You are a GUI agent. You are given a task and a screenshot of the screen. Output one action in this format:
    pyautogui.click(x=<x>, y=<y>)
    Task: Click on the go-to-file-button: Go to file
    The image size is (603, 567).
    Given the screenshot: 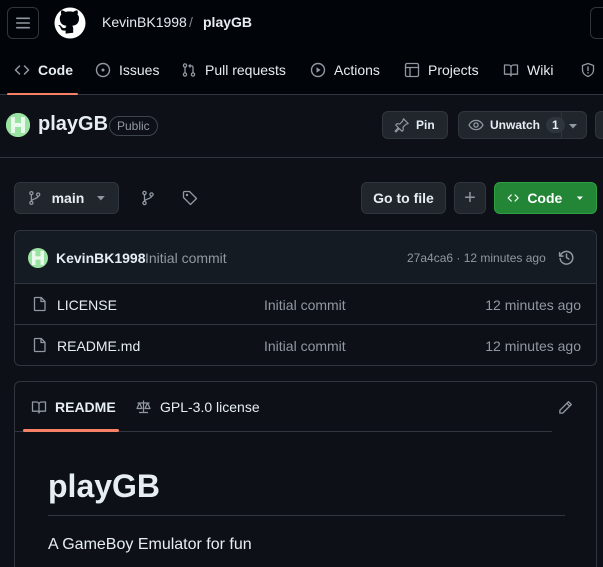 What is the action you would take?
    pyautogui.click(x=403, y=198)
    